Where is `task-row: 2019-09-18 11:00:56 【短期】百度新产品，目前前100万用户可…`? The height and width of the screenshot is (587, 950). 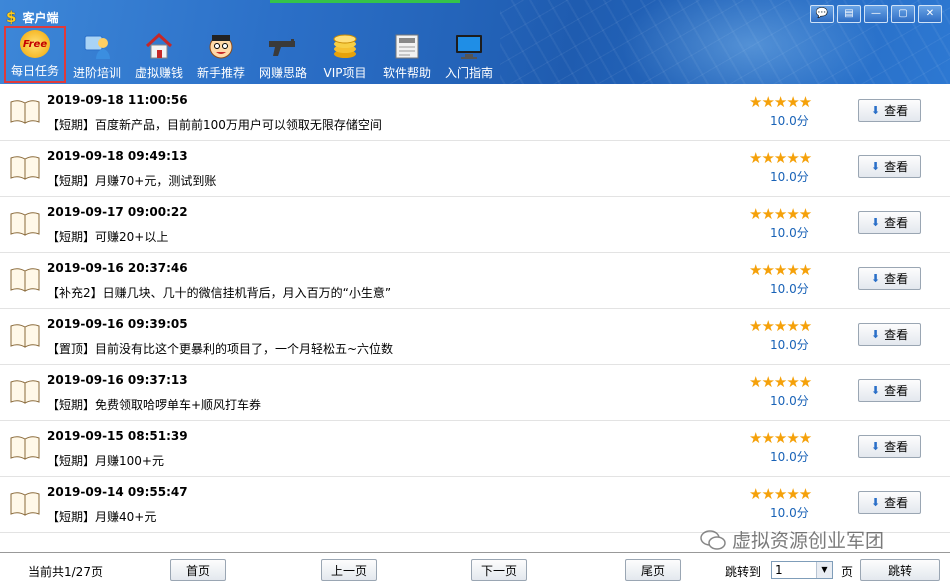 task-row: 2019-09-18 11:00:56 【短期】百度新产品，目前前100万用户可… is located at coordinates (475, 112).